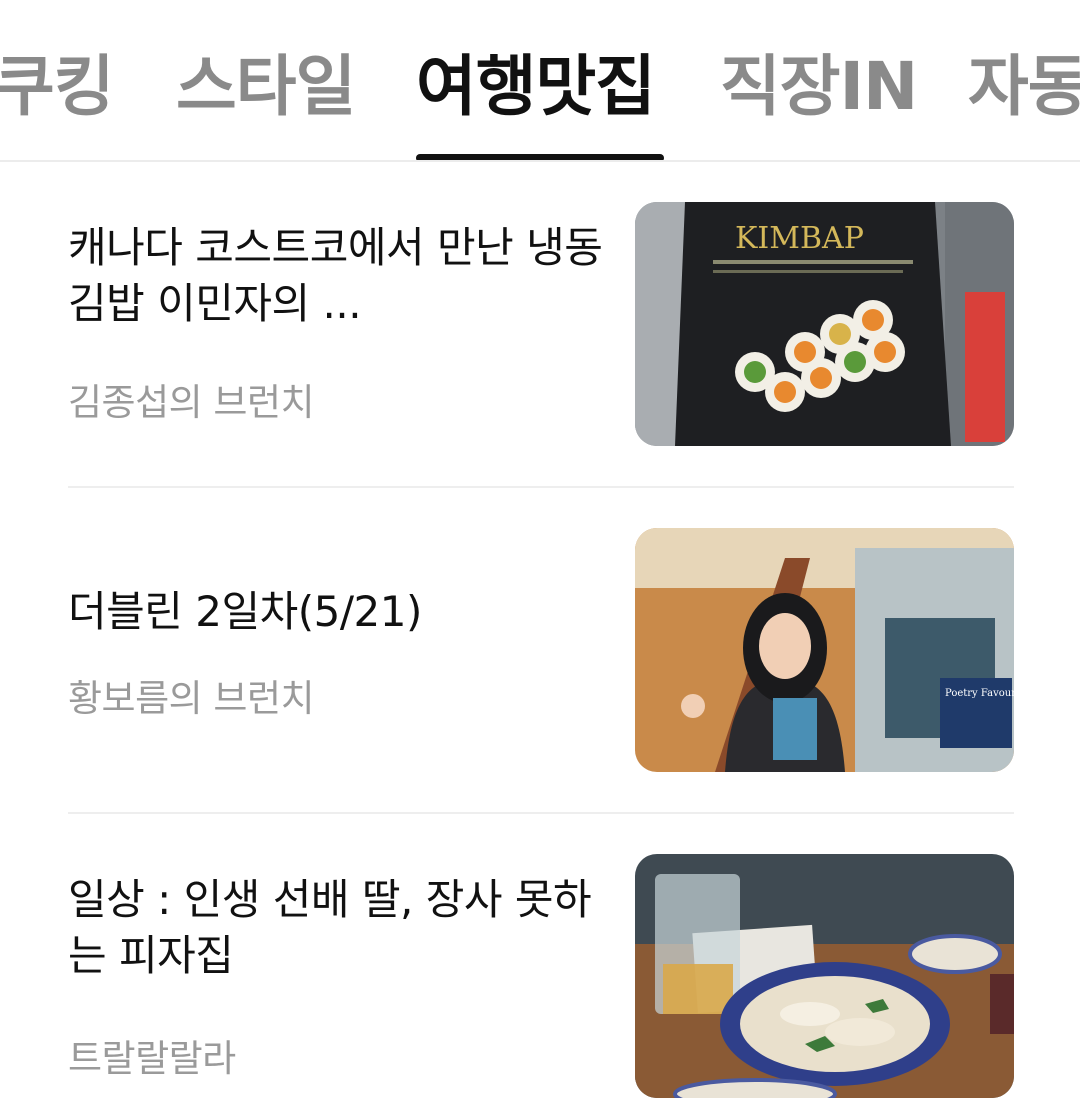  I want to click on tab-auto: 자동, so click(1024, 87).